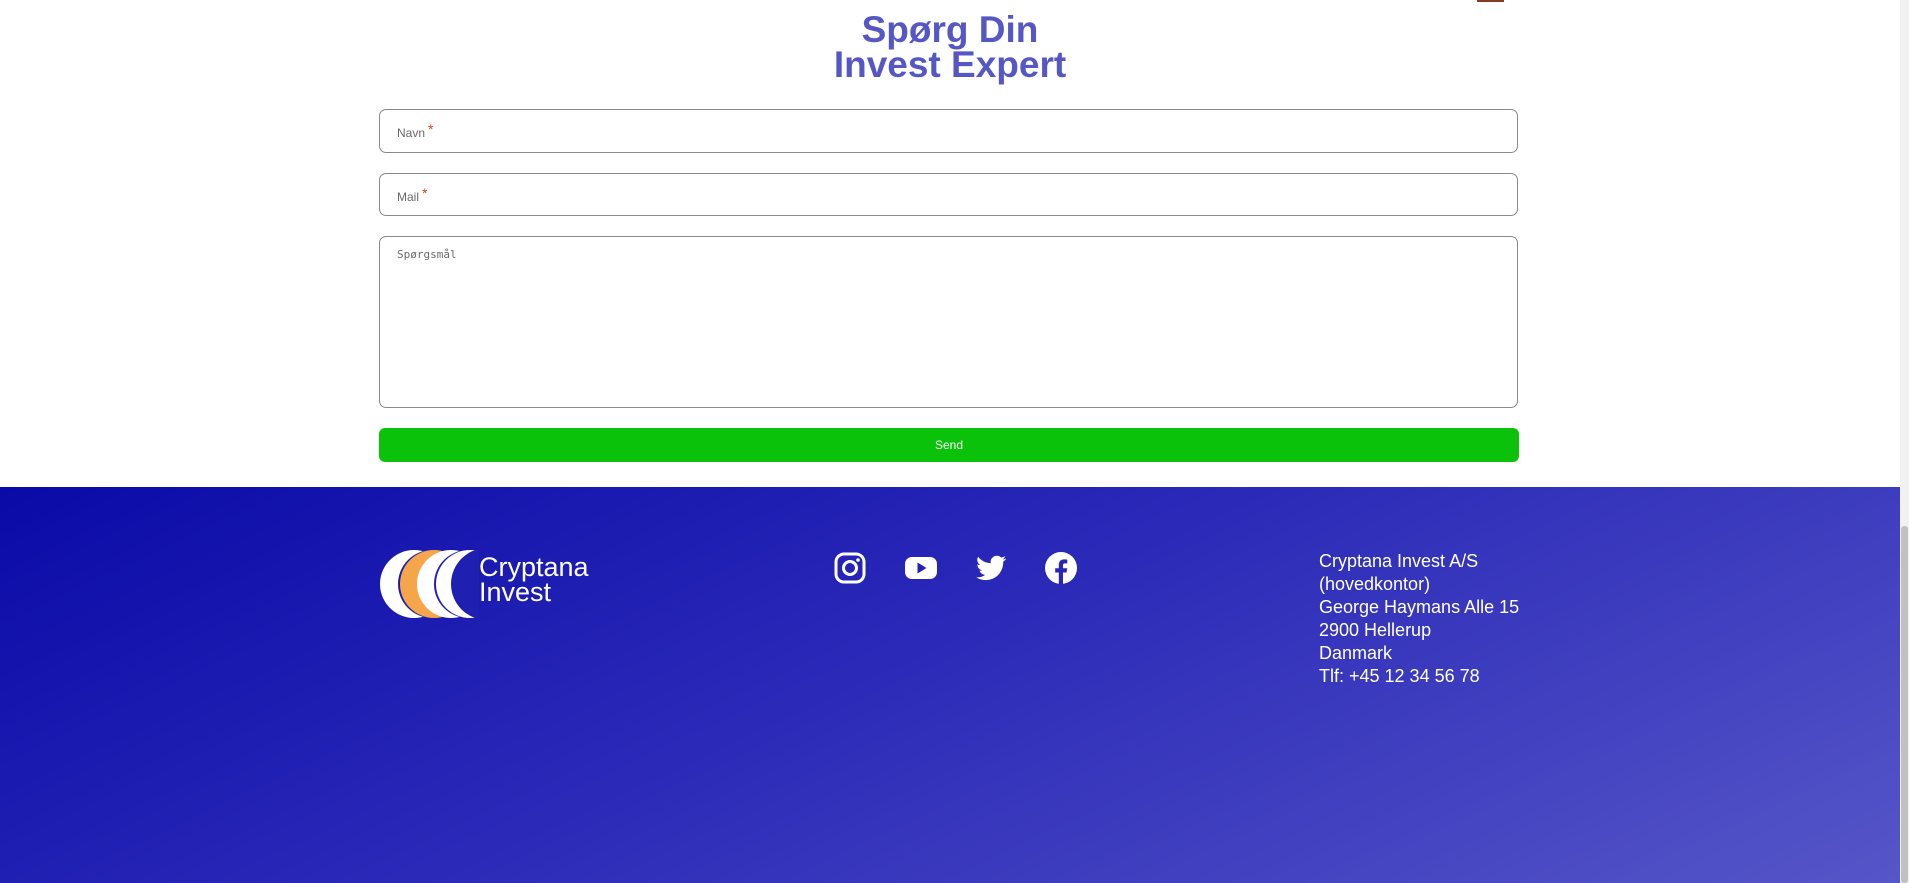 Image resolution: width=1909 pixels, height=883 pixels. What do you see at coordinates (408, 197) in the screenshot?
I see `mail-label-text: Mail` at bounding box center [408, 197].